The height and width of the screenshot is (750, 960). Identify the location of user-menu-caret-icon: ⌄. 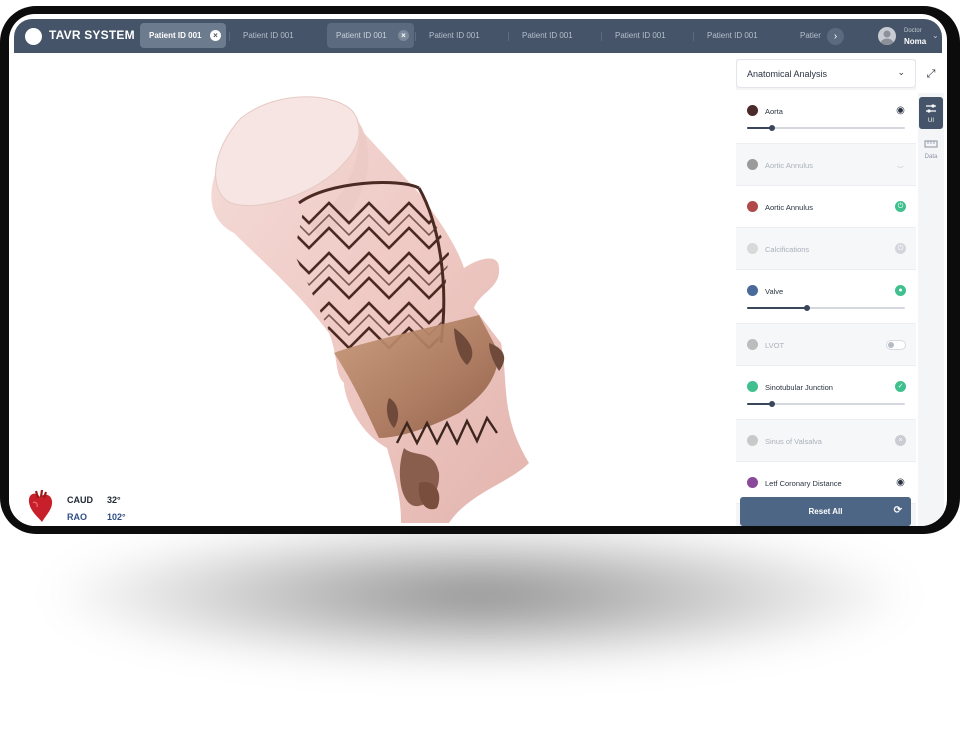
(935, 35).